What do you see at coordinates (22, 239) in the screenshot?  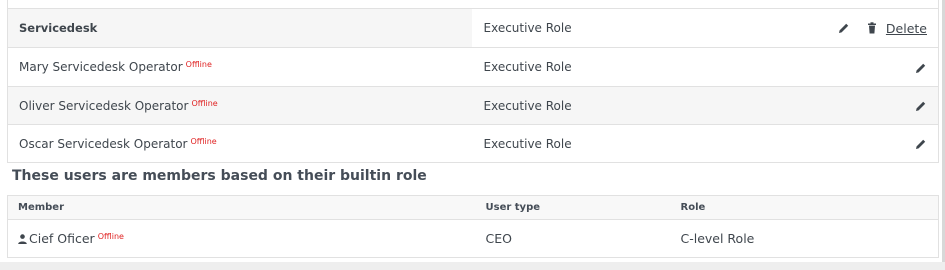 I see `user-icon` at bounding box center [22, 239].